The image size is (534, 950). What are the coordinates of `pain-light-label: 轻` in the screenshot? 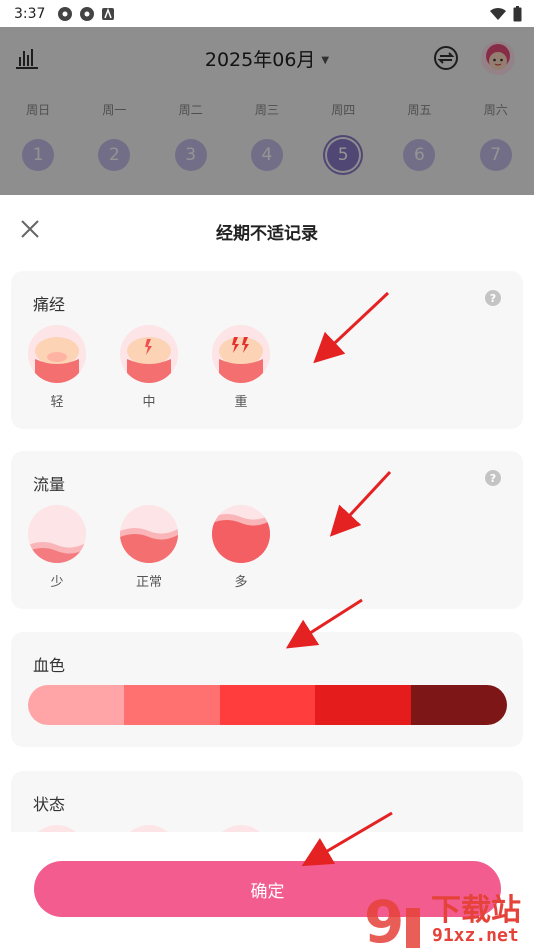 It's located at (57, 402).